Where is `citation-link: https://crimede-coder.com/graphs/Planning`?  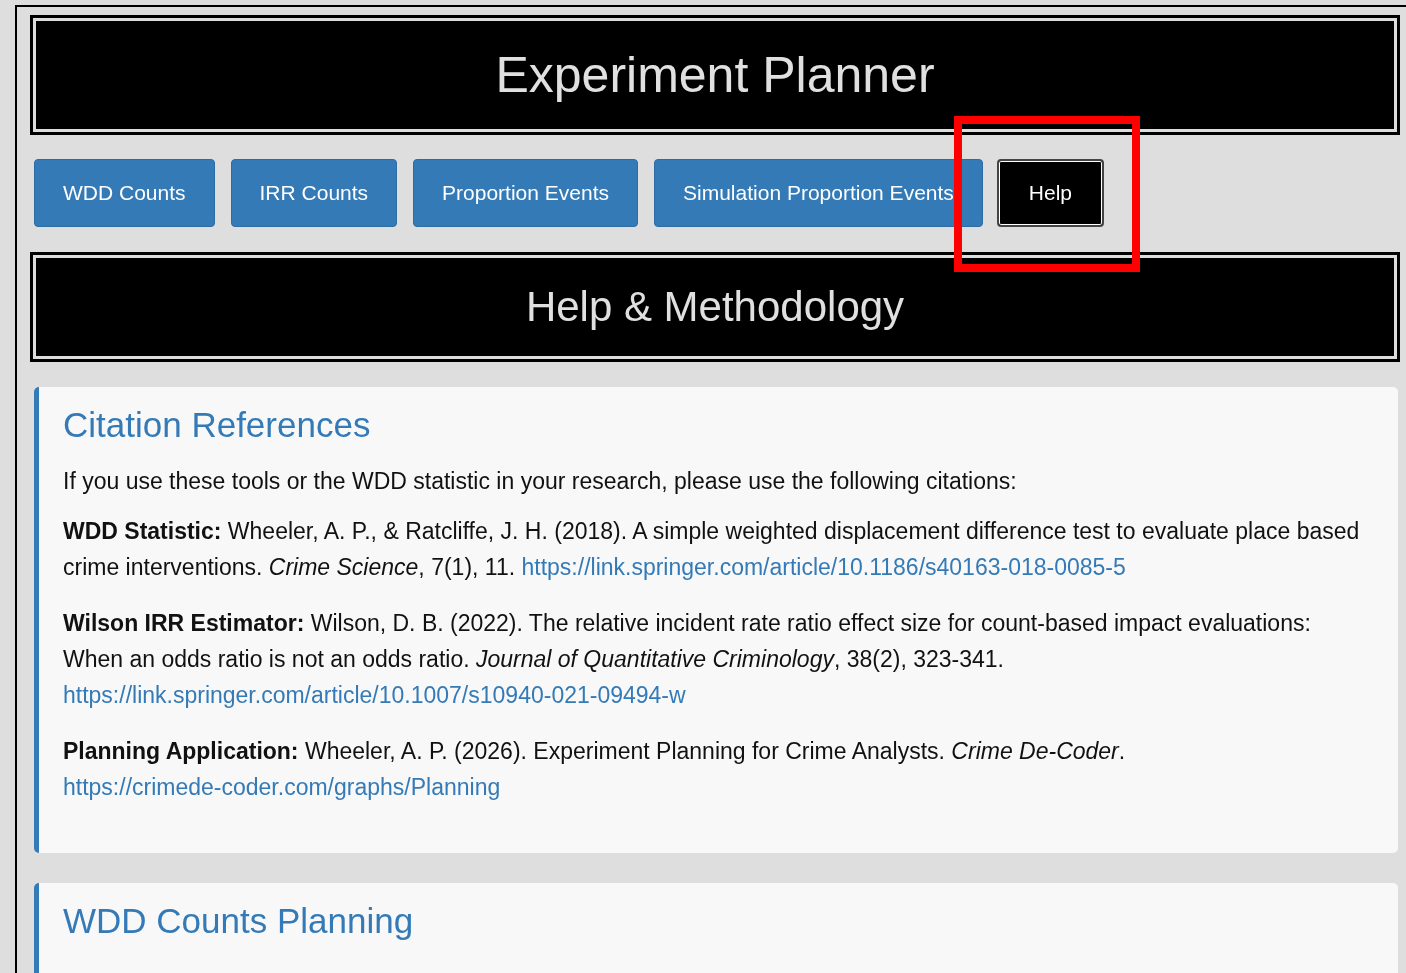
citation-link: https://crimede-coder.com/graphs/Planning is located at coordinates (282, 787).